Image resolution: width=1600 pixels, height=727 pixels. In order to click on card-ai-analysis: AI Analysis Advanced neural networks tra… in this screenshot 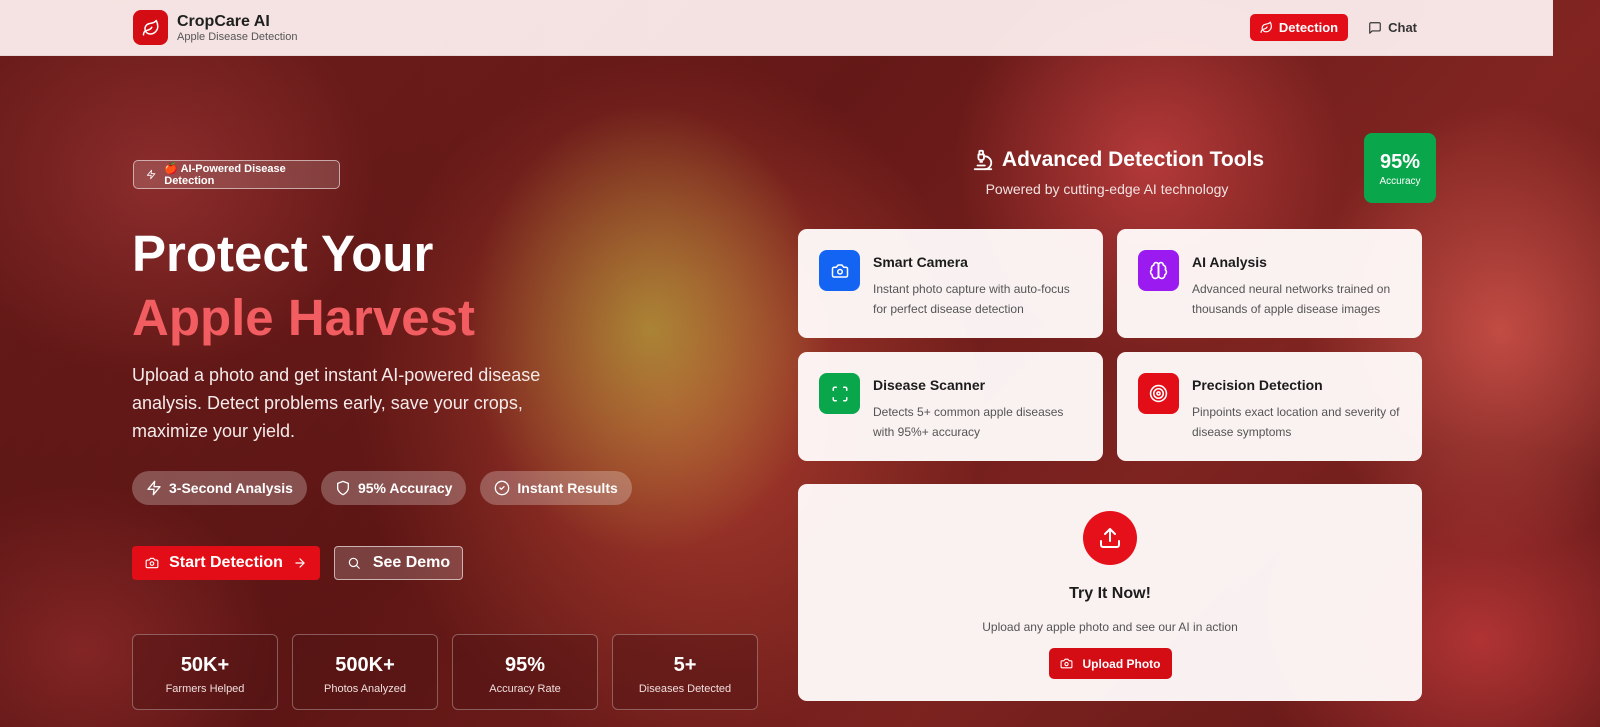, I will do `click(1269, 283)`.